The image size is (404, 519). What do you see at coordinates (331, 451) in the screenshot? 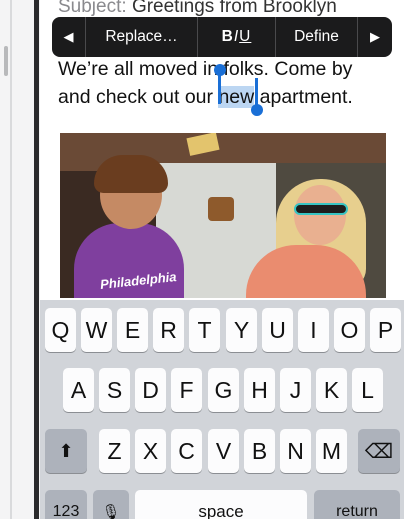
I see `key-m: M` at bounding box center [331, 451].